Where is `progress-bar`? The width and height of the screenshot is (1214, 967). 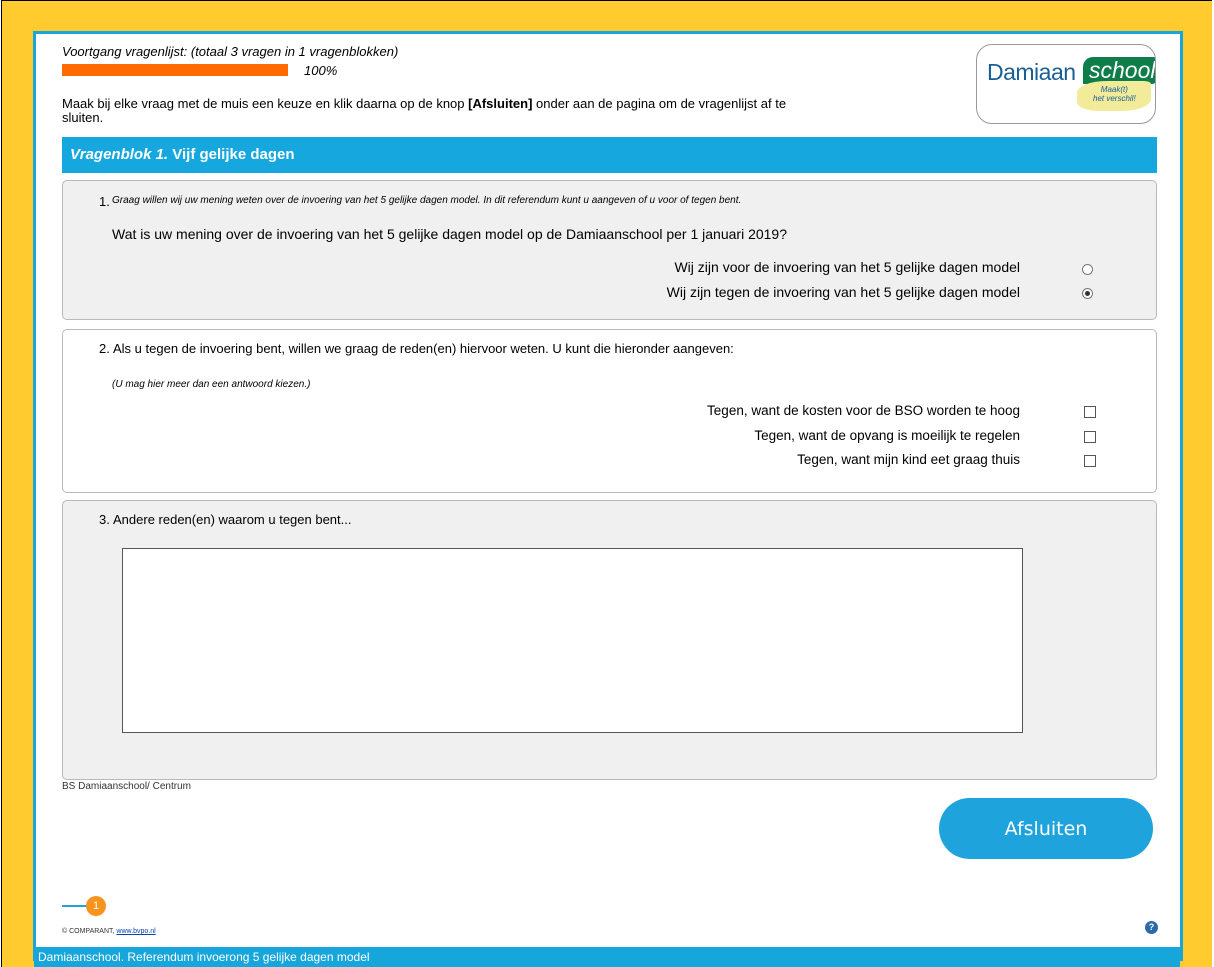 progress-bar is located at coordinates (175, 70).